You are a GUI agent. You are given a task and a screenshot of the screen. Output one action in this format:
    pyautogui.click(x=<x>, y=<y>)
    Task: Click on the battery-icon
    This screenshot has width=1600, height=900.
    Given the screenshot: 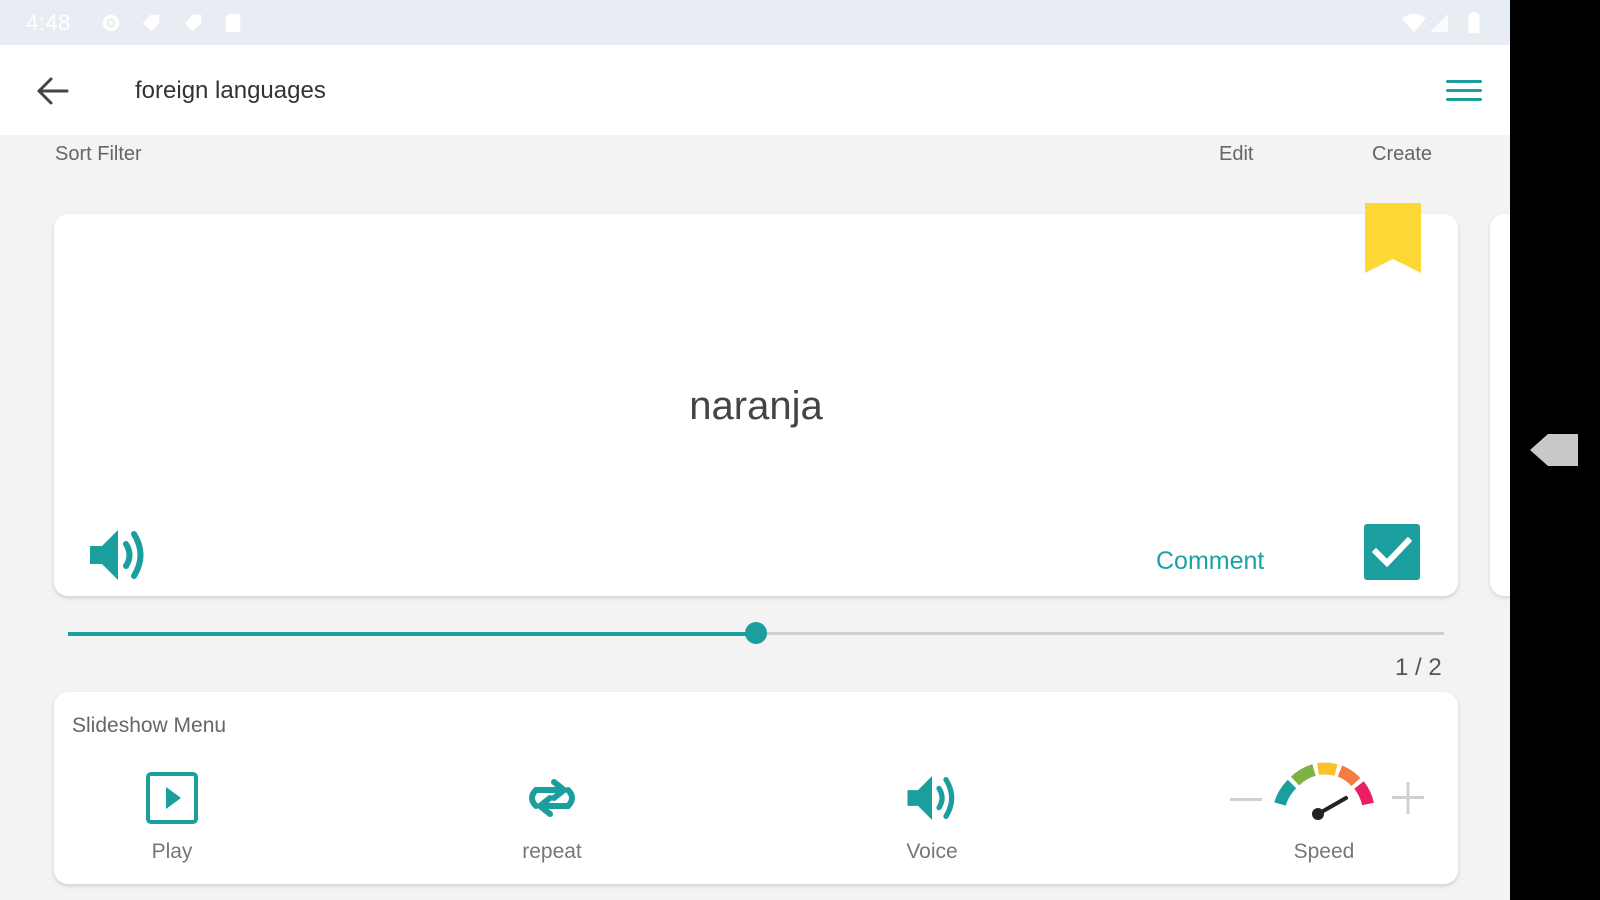 What is the action you would take?
    pyautogui.click(x=1474, y=23)
    